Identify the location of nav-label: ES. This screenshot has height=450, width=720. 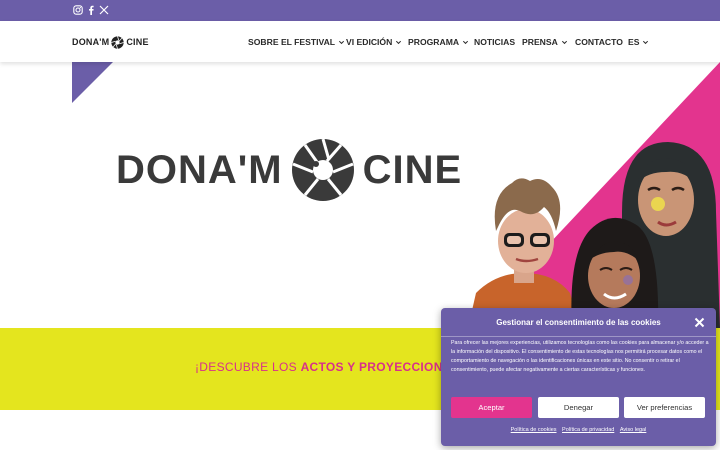
(634, 42).